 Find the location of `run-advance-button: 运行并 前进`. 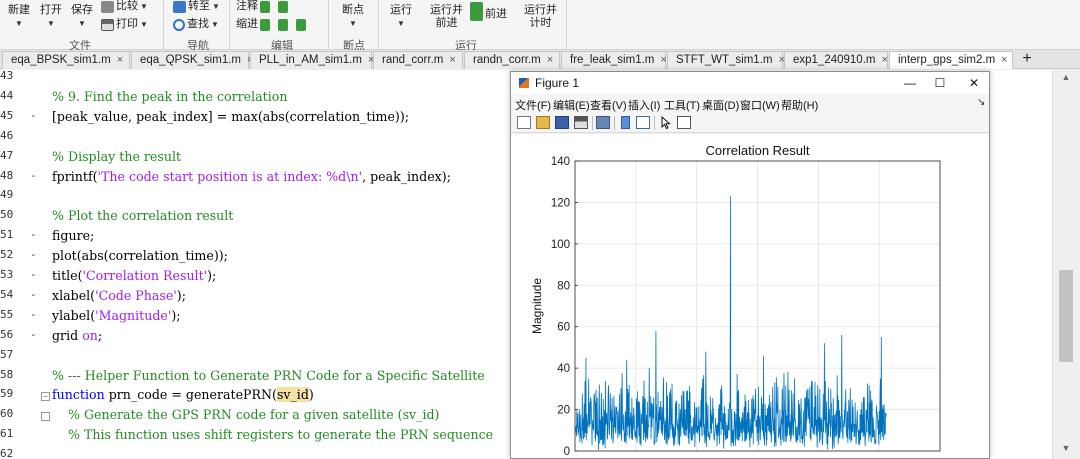

run-advance-button: 运行并 前进 is located at coordinates (446, 17).